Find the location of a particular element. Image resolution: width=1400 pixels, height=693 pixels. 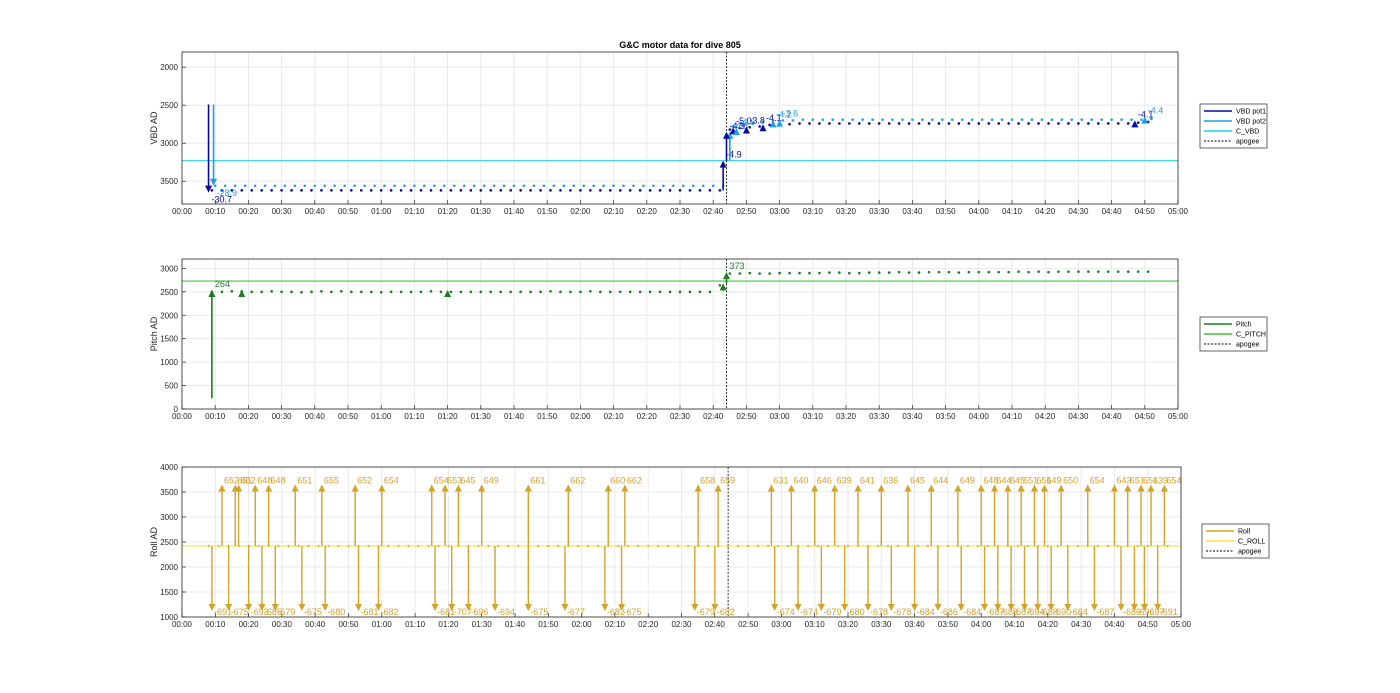

roll-up-arrow-label: 636 is located at coordinates (890, 481).